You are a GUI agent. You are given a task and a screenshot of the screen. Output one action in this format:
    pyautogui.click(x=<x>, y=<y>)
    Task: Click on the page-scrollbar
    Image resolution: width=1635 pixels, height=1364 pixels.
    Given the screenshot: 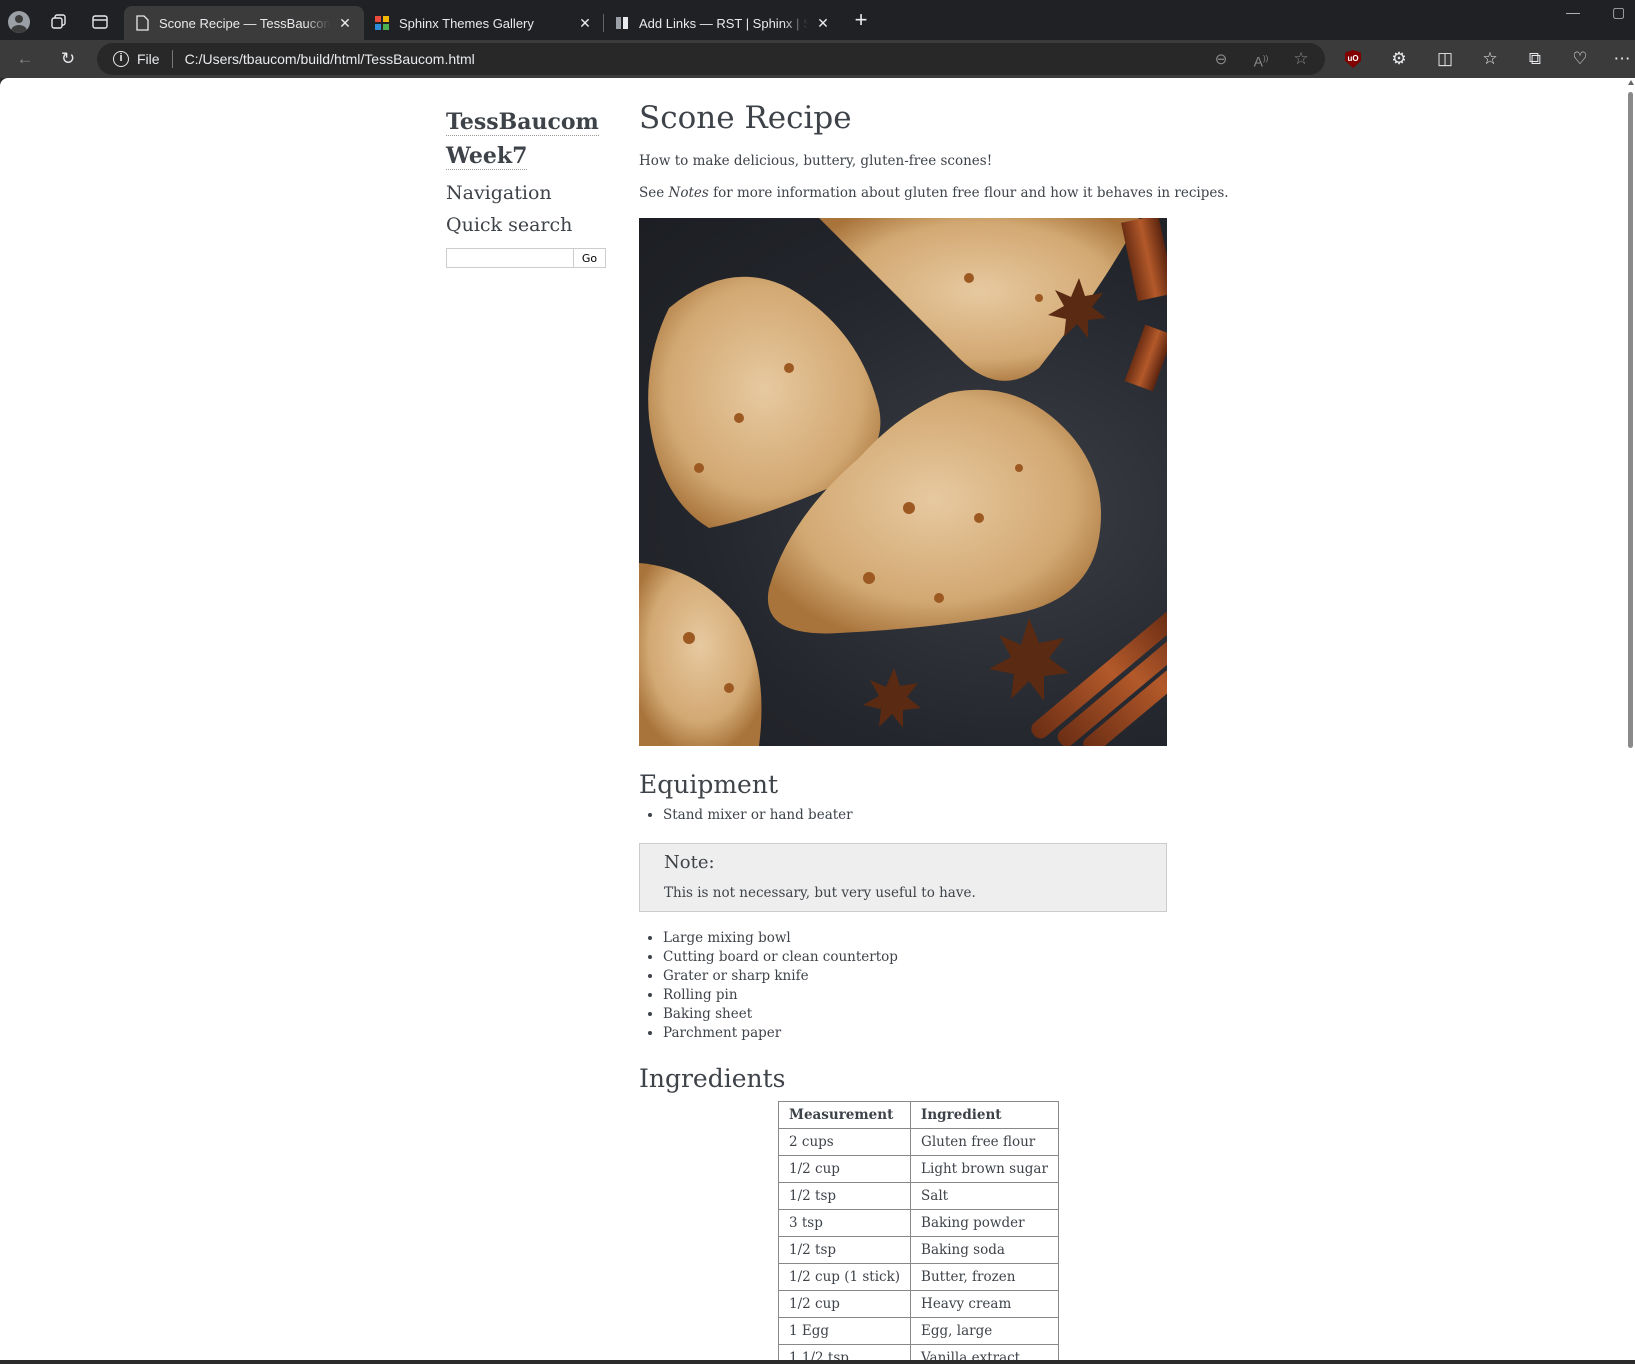 What is the action you would take?
    pyautogui.click(x=1631, y=719)
    